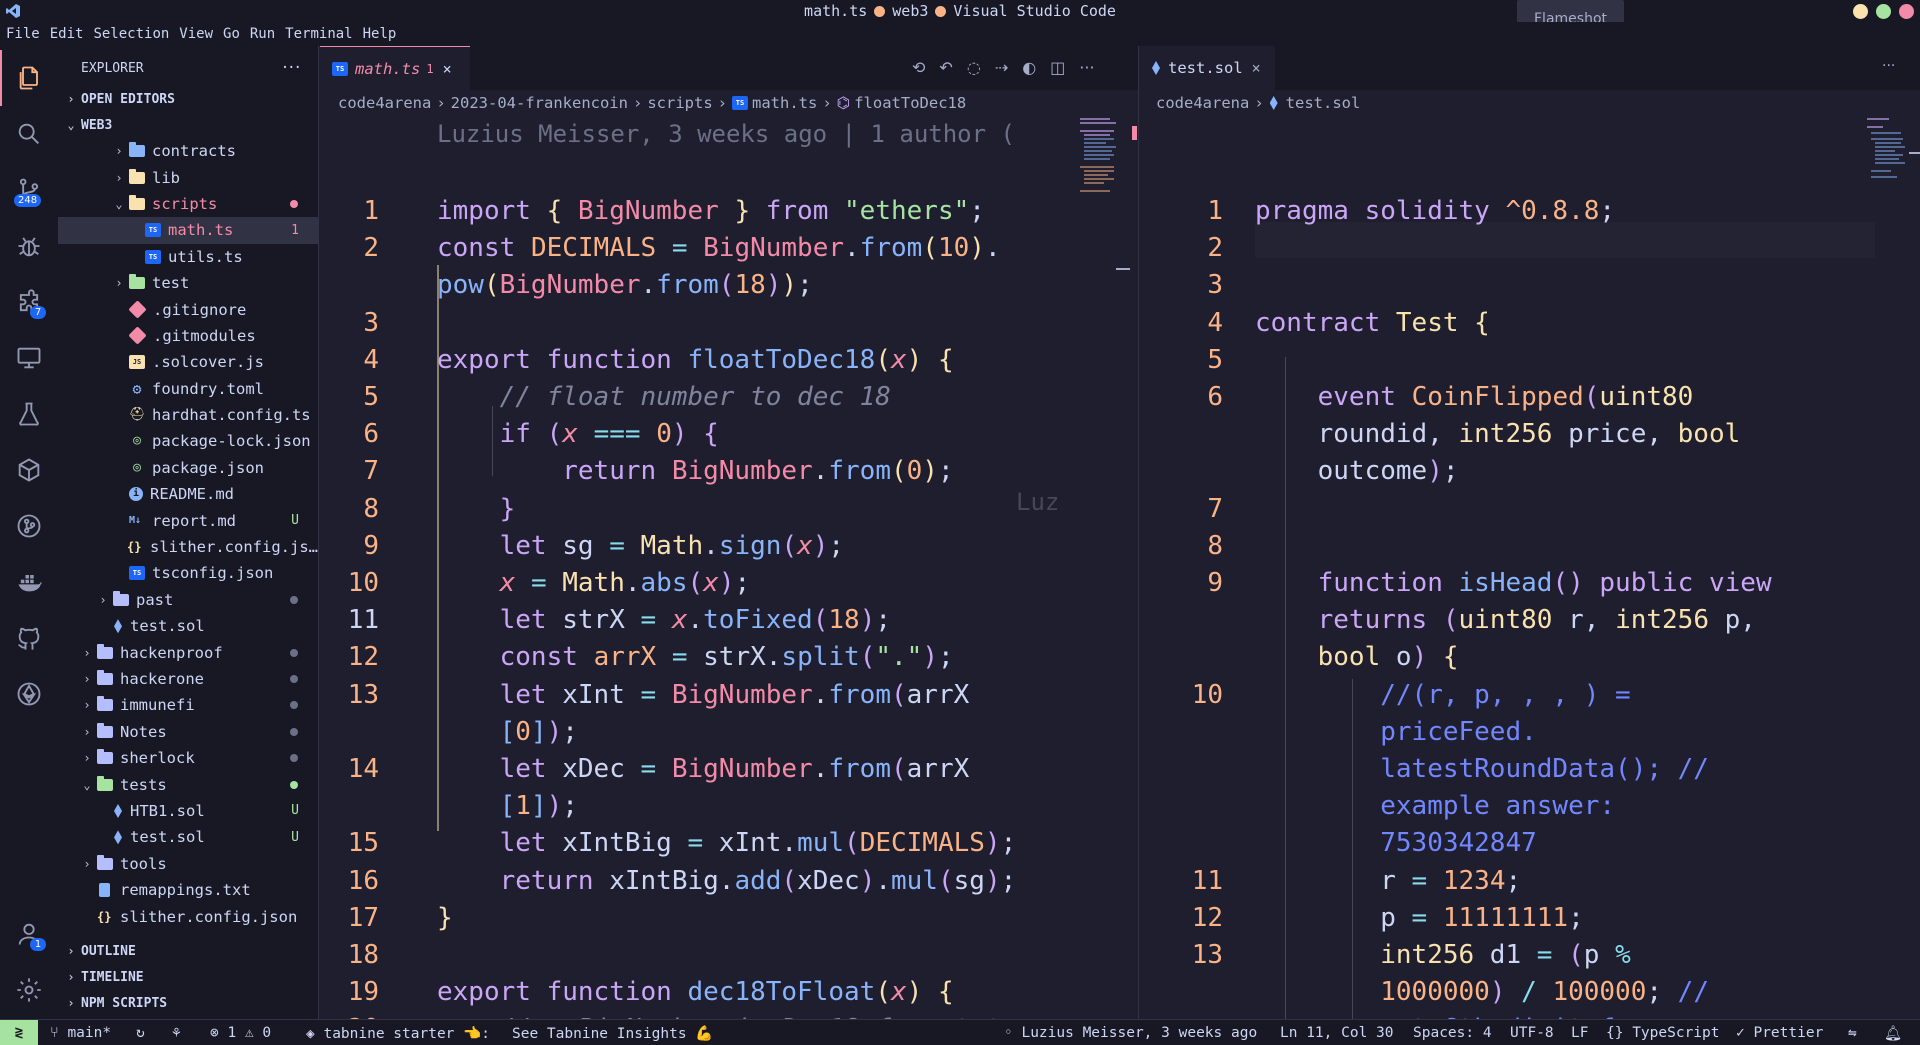  Describe the element at coordinates (23, 34) in the screenshot. I see `menu-file: File` at that location.